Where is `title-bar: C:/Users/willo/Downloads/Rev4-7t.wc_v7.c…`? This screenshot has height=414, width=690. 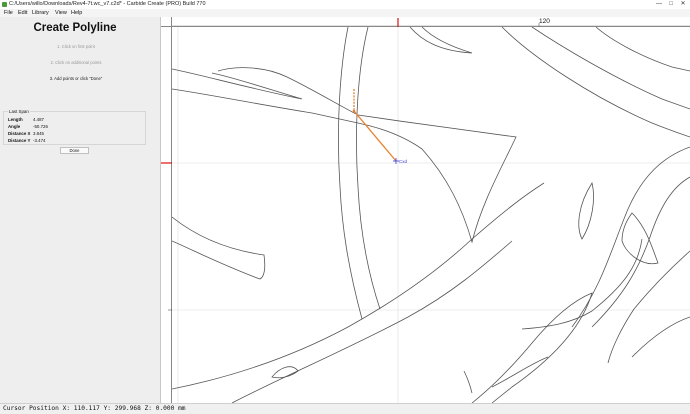 title-bar: C:/Users/willo/Downloads/Rev4-7t.wc_v7.c… is located at coordinates (345, 4).